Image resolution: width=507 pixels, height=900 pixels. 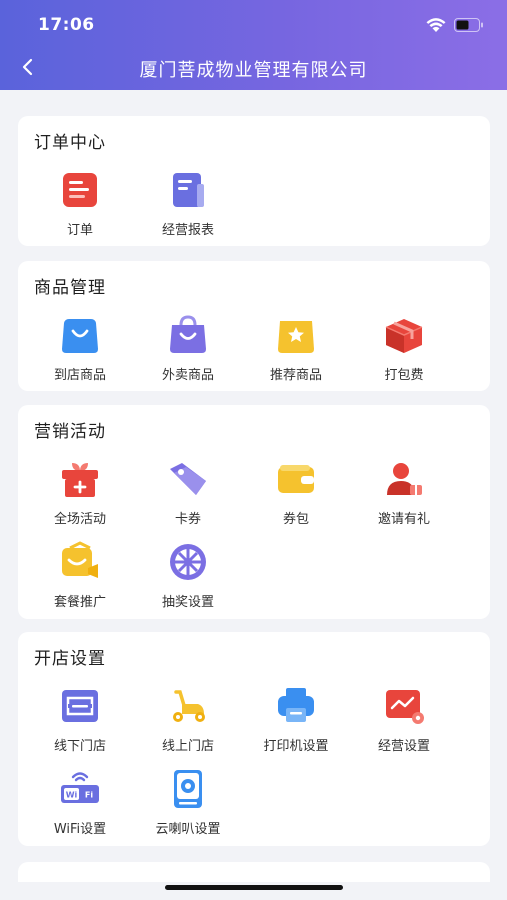 What do you see at coordinates (70, 659) in the screenshot?
I see `section-title: 开店设置` at bounding box center [70, 659].